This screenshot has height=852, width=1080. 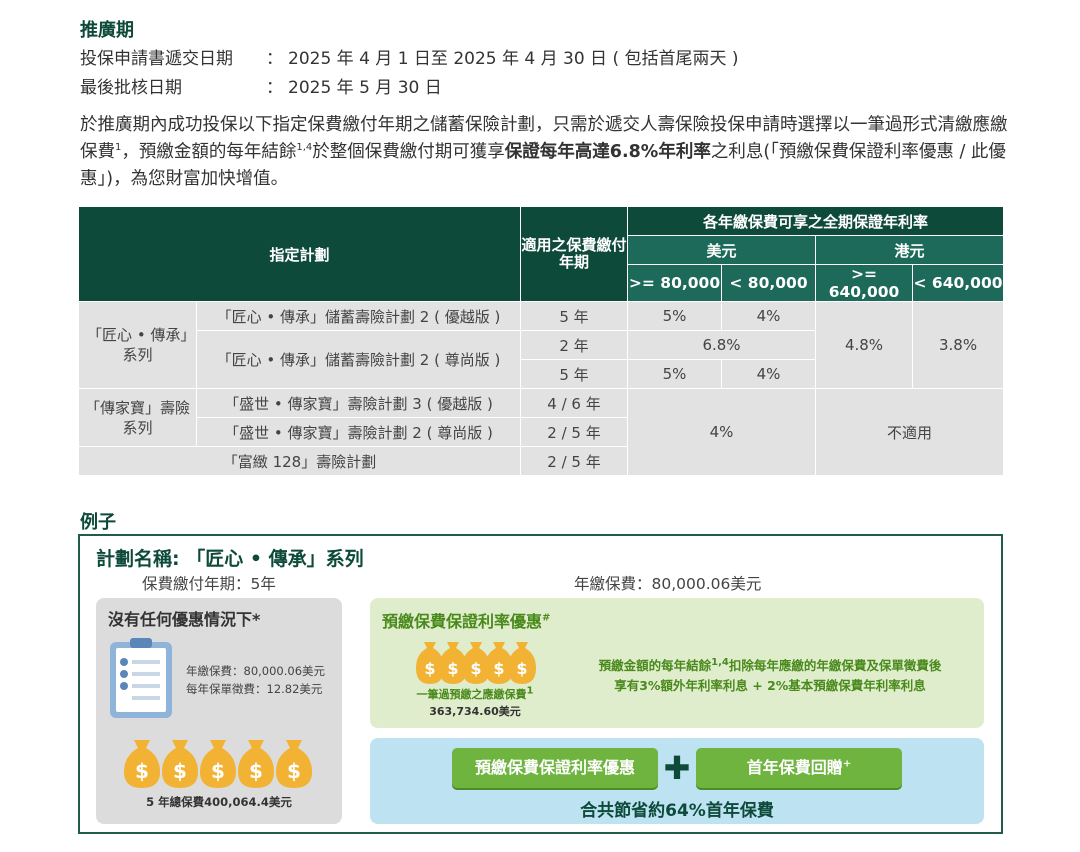 I want to click on total-premium: 5 年總保費400,064.4美元, so click(x=219, y=802).